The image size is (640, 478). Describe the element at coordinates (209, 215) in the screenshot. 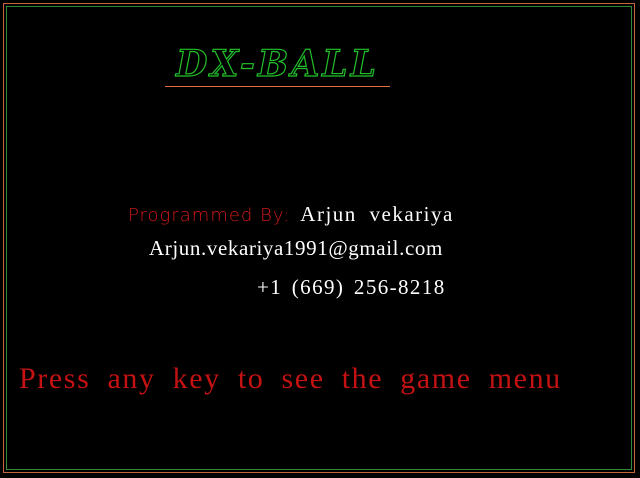

I see `credit-label: Programmed By:` at that location.